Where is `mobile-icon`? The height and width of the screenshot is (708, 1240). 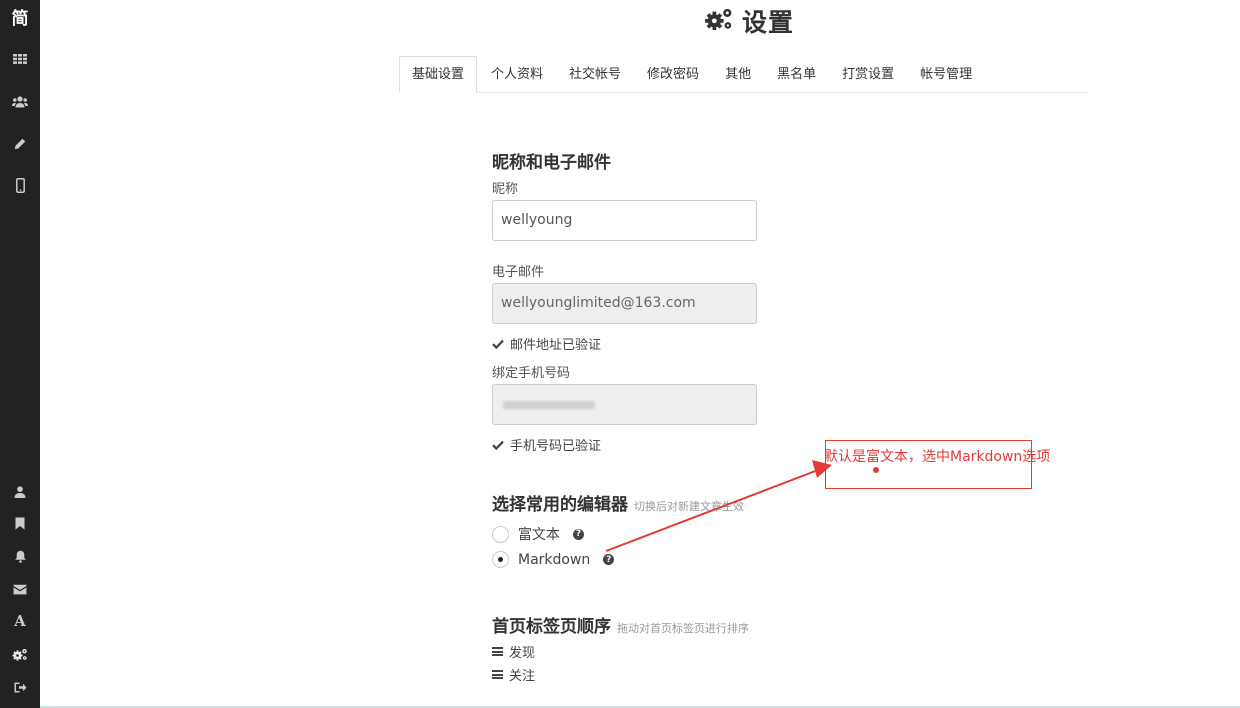 mobile-icon is located at coordinates (20, 185).